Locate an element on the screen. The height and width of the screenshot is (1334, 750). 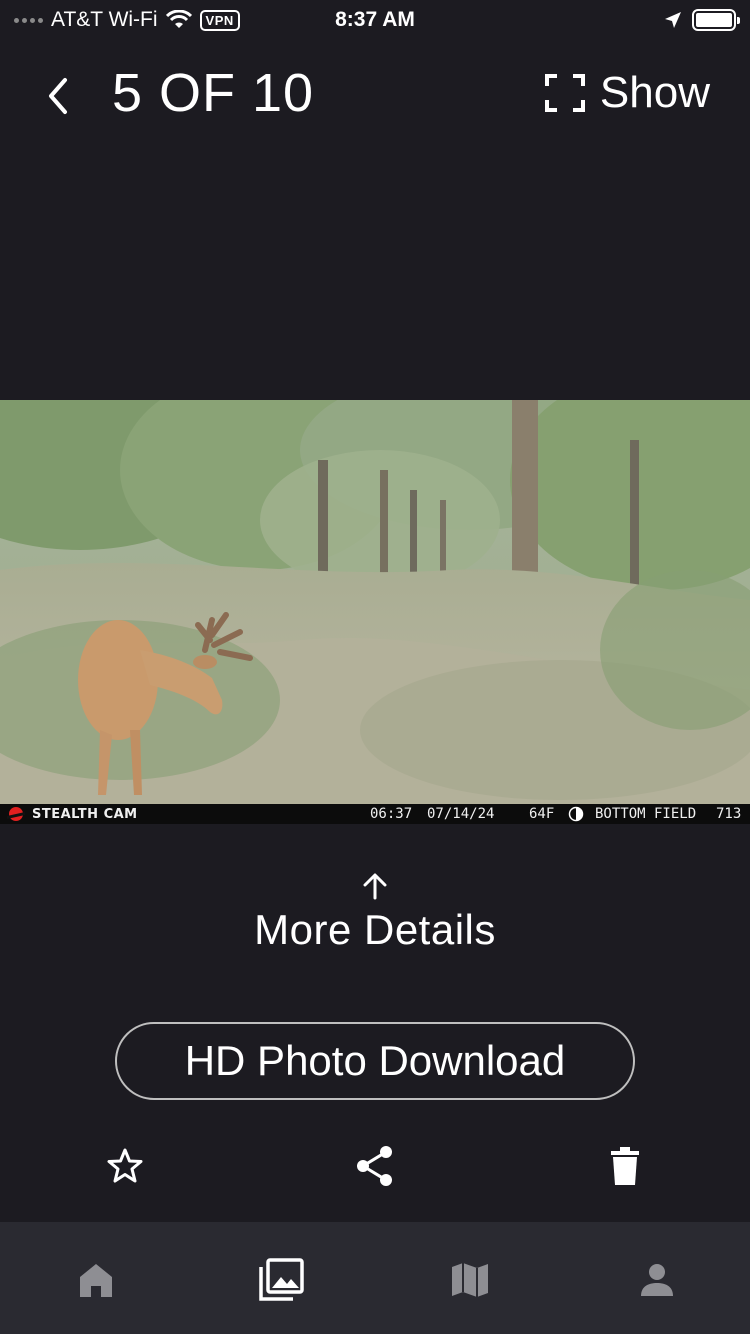
trash-icon is located at coordinates (625, 1166).